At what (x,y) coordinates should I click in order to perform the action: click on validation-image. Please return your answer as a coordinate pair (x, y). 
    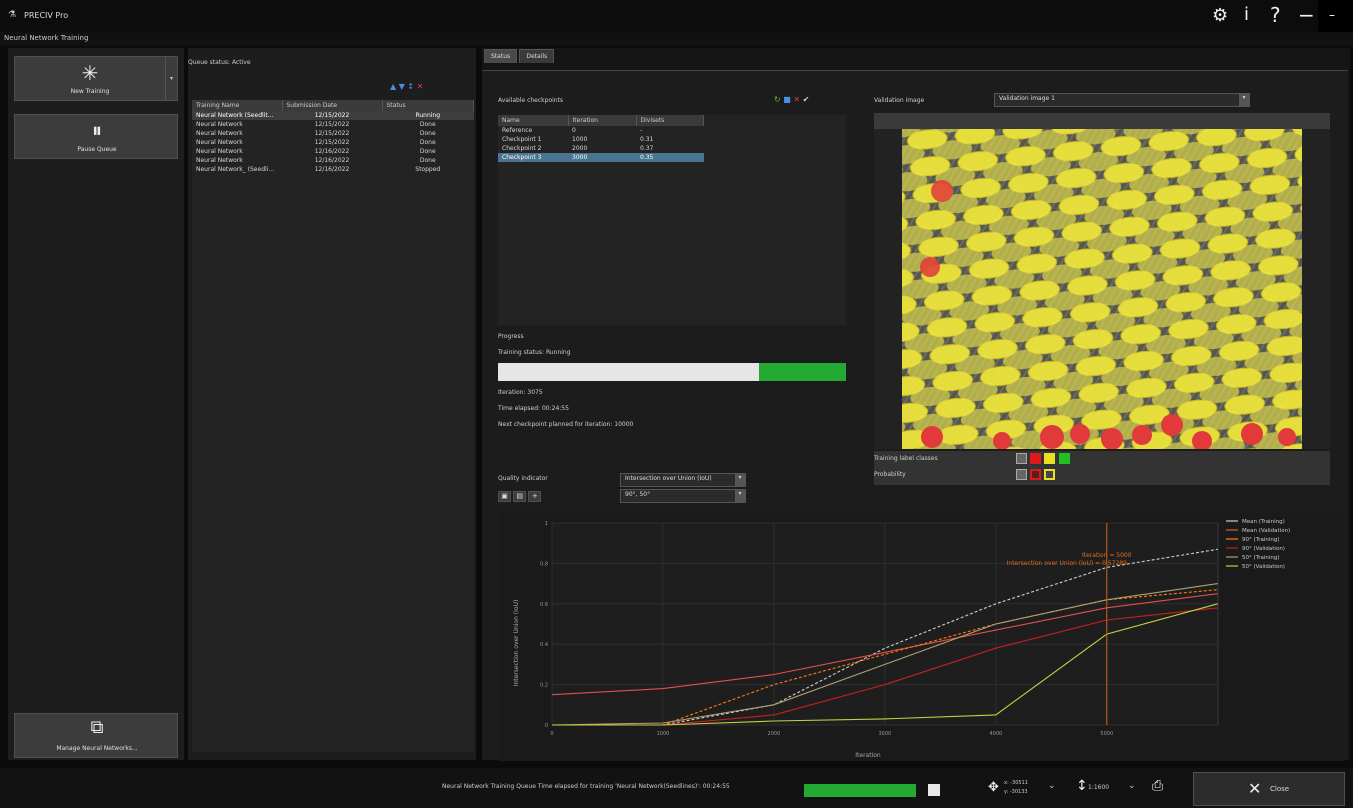
    Looking at the image, I should click on (1102, 289).